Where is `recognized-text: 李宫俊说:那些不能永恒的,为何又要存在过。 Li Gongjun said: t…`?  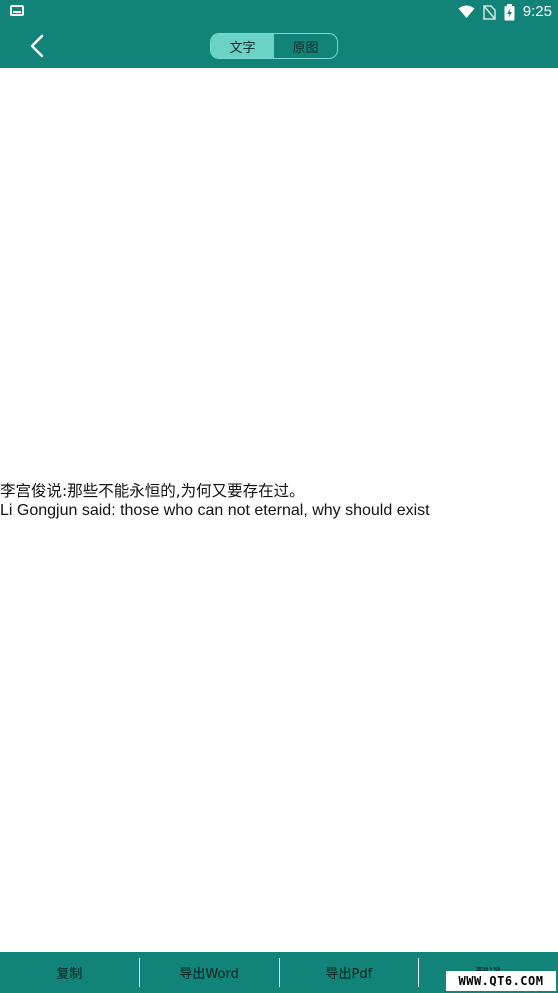
recognized-text: 李宫俊说:那些不能永恒的,为何又要存在过。 Li Gongjun said: t… is located at coordinates (278, 501).